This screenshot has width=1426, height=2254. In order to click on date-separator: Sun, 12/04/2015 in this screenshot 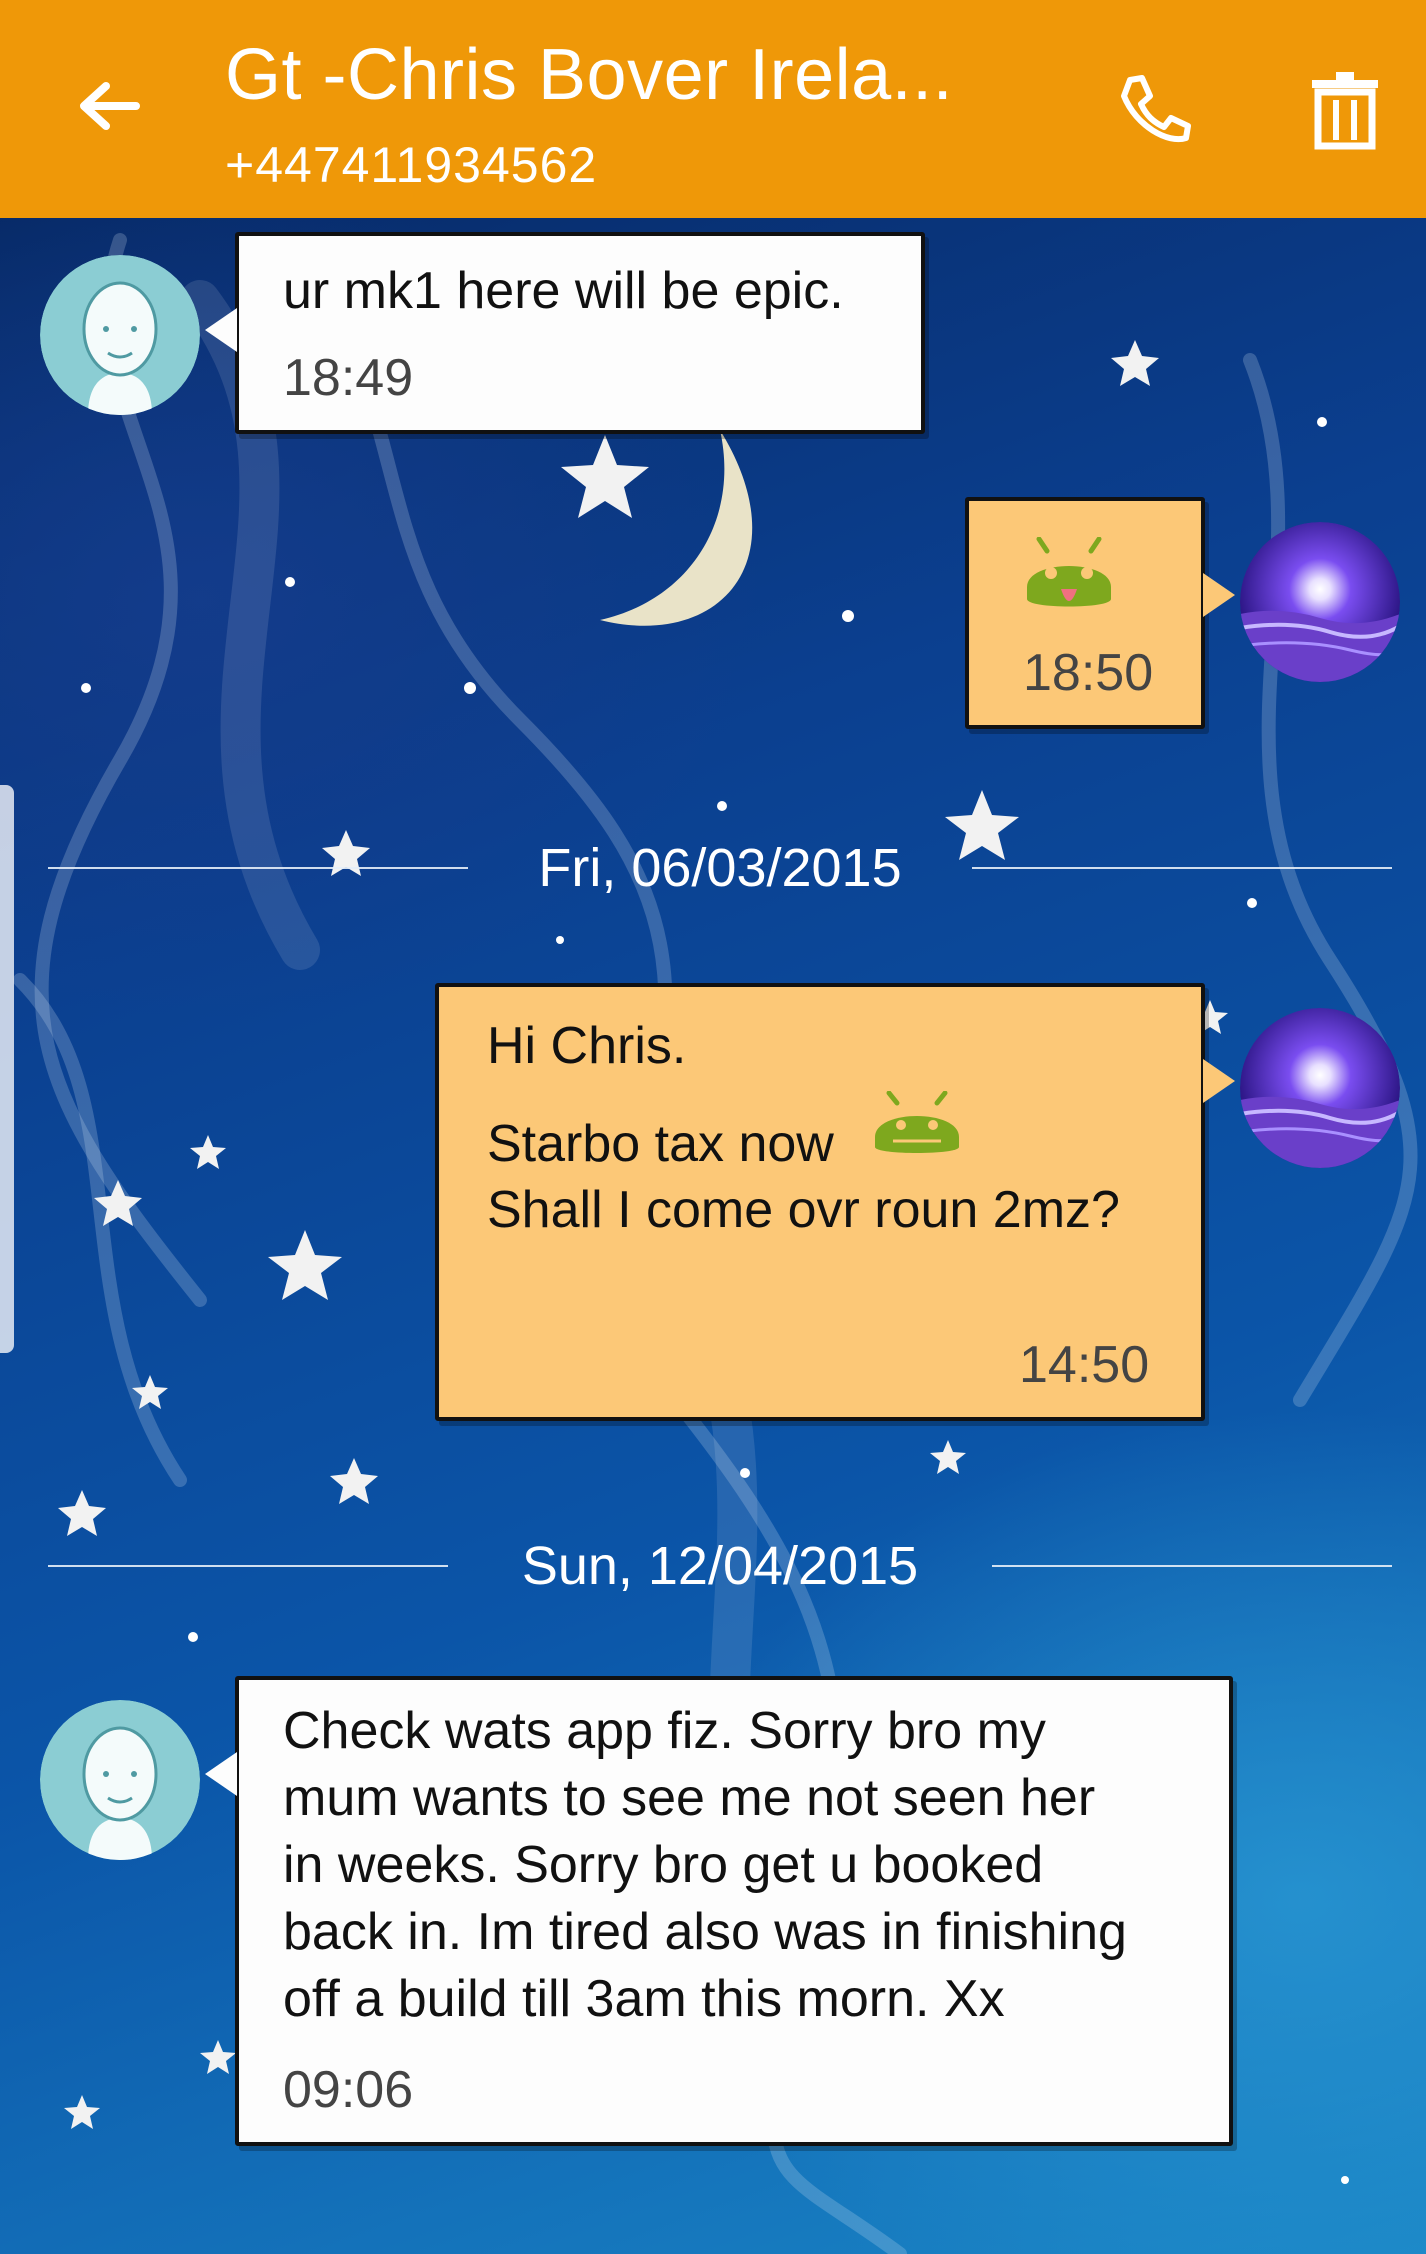, I will do `click(720, 1566)`.